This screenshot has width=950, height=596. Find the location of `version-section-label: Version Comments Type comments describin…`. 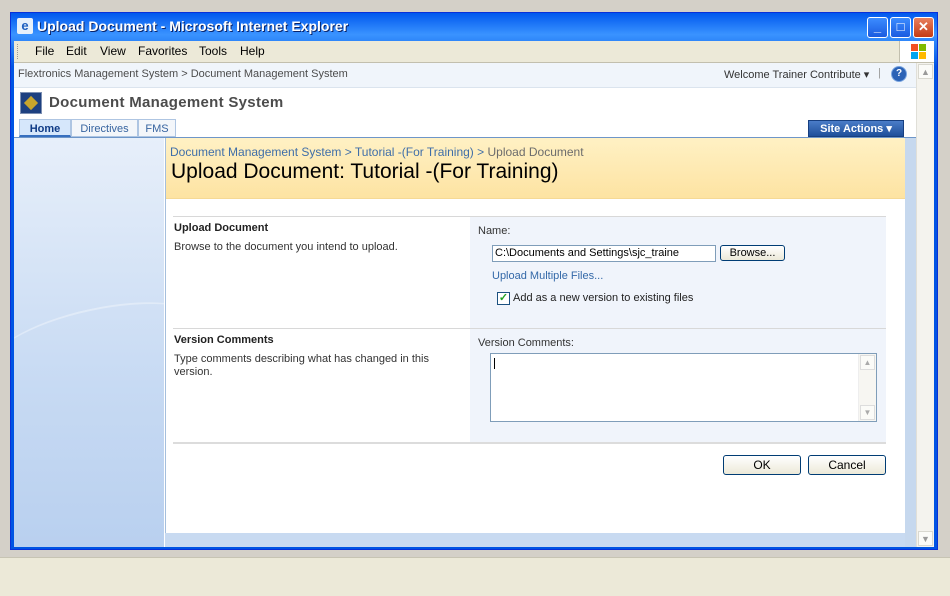

version-section-label: Version Comments Type comments describin… is located at coordinates (321, 386).